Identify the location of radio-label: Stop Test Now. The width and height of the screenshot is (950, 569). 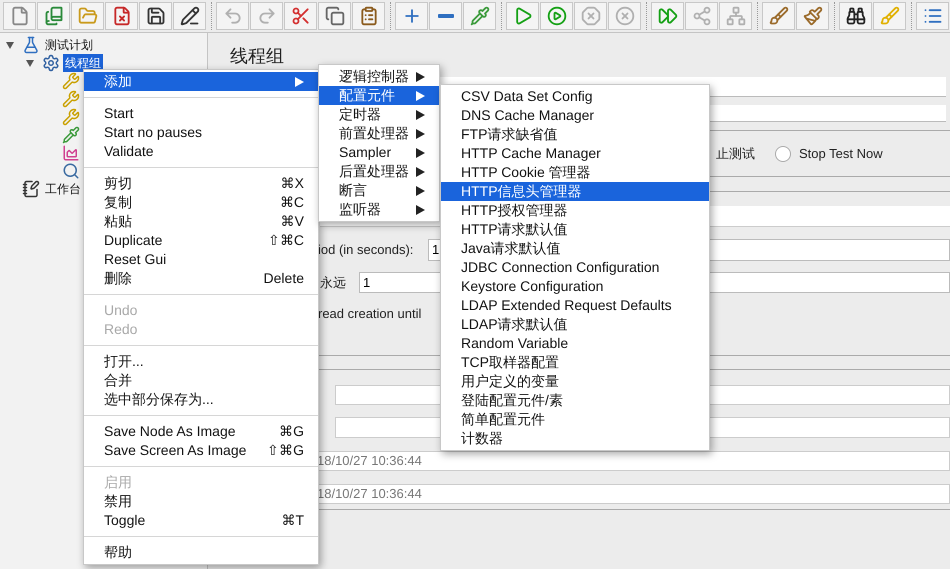
(841, 153).